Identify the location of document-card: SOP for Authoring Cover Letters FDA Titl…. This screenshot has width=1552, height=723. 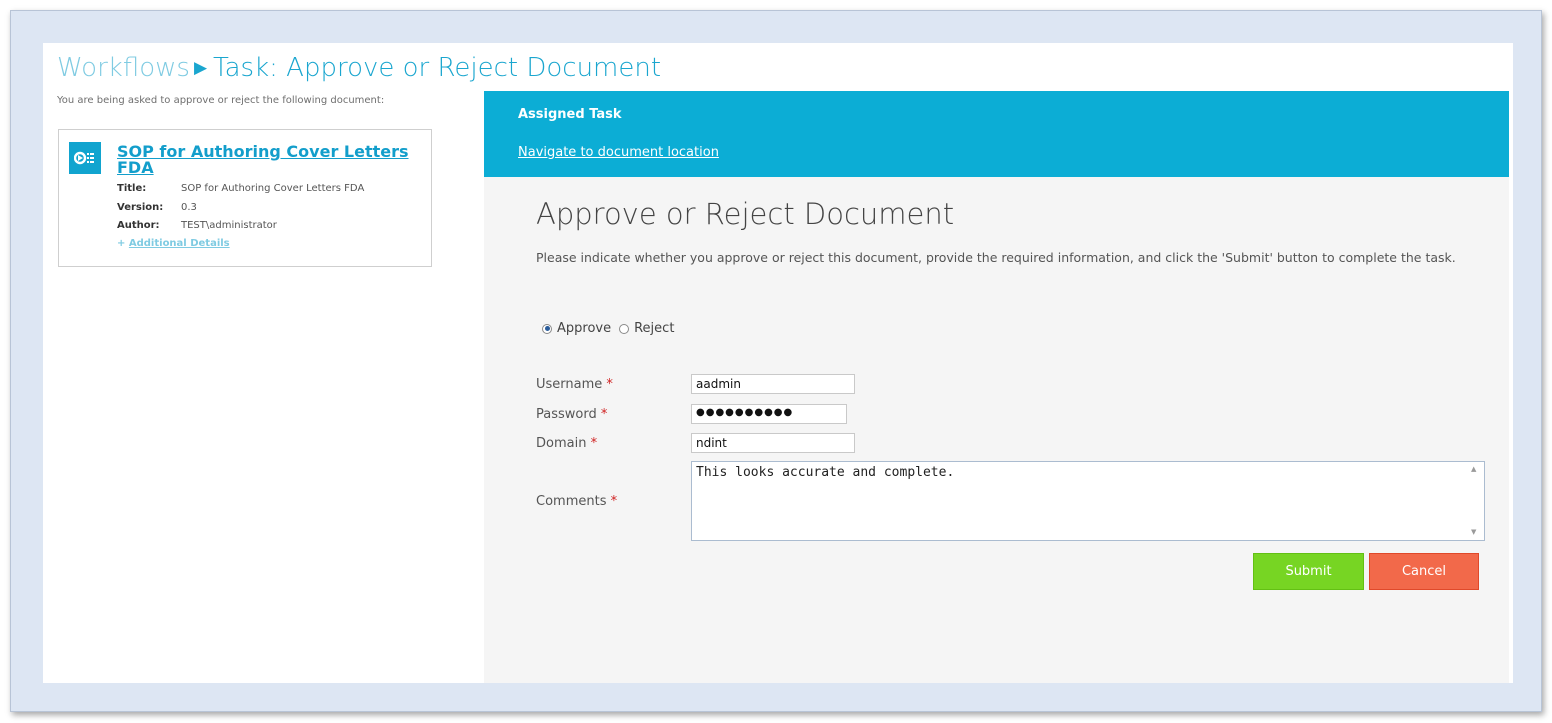
(245, 198).